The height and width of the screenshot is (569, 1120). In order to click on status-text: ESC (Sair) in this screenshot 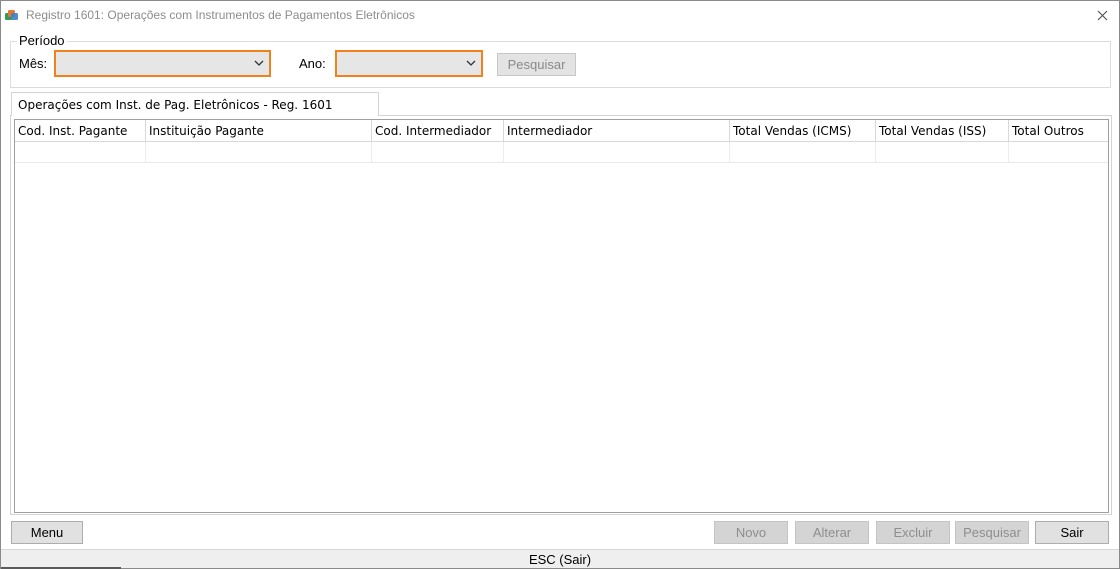, I will do `click(560, 559)`.